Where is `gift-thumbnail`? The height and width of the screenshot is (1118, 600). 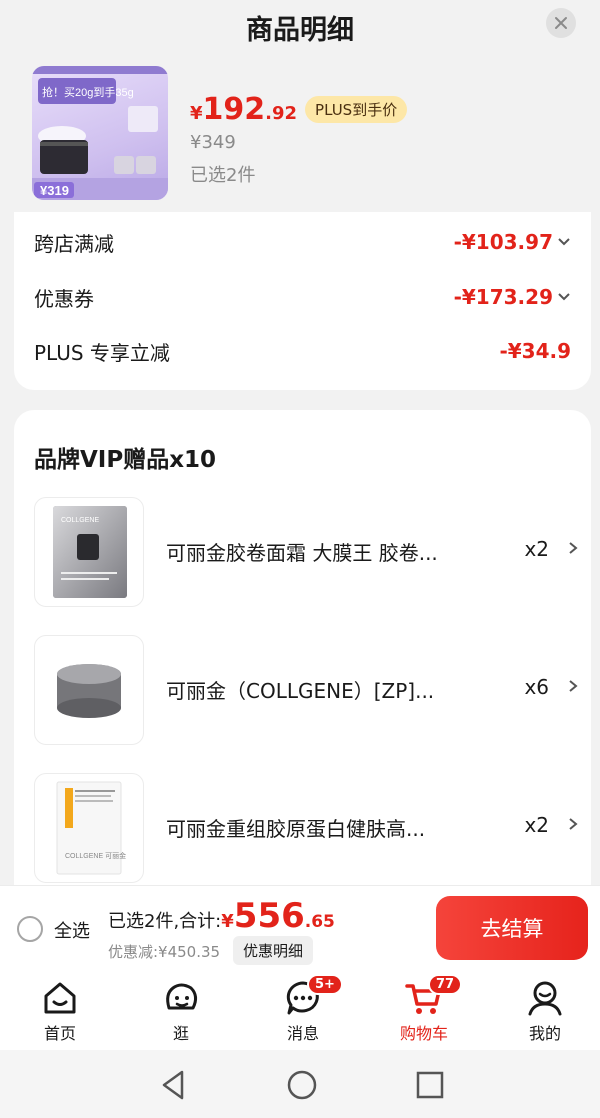
gift-thumbnail is located at coordinates (89, 690).